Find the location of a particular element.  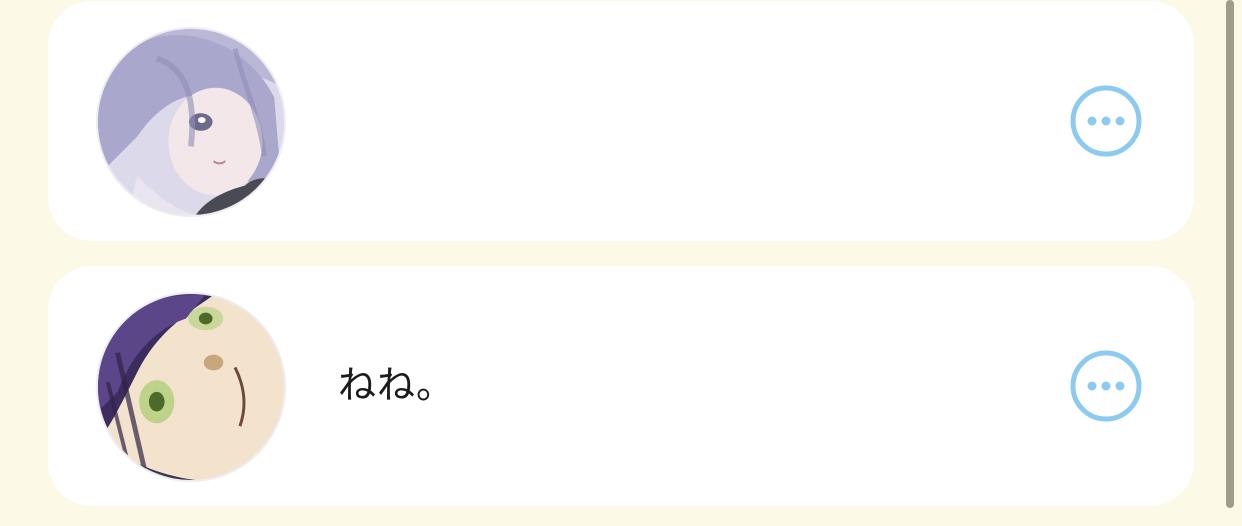

avatar-purple-hair-image is located at coordinates (191, 387).